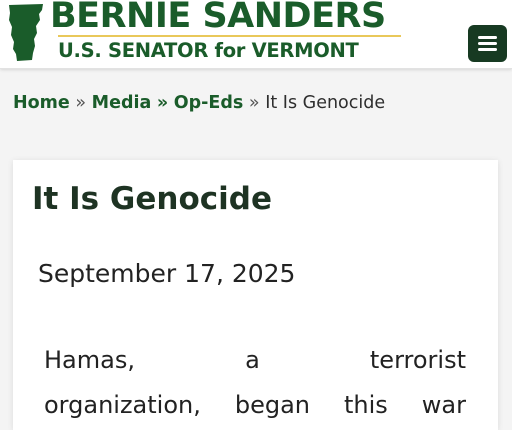  I want to click on article-body-line: Hamas, a terrorist, so click(255, 360).